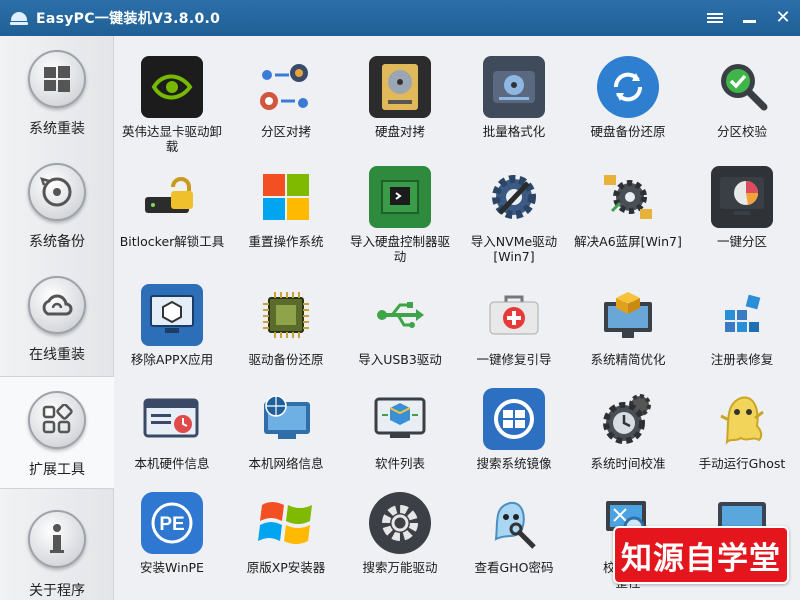 The image size is (800, 600). What do you see at coordinates (701, 555) in the screenshot?
I see `watermark-badge: 知源自学堂` at bounding box center [701, 555].